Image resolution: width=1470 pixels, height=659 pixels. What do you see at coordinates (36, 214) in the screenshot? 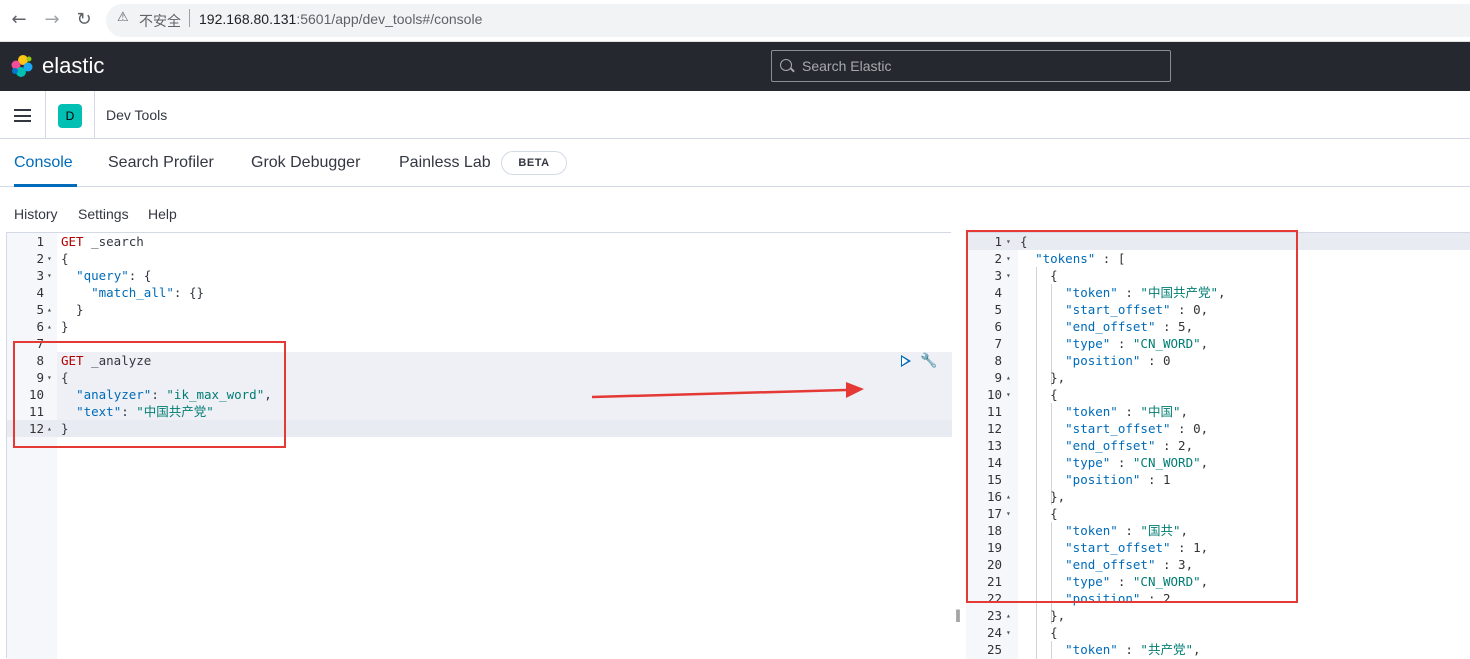
I see `menu-history: History` at bounding box center [36, 214].